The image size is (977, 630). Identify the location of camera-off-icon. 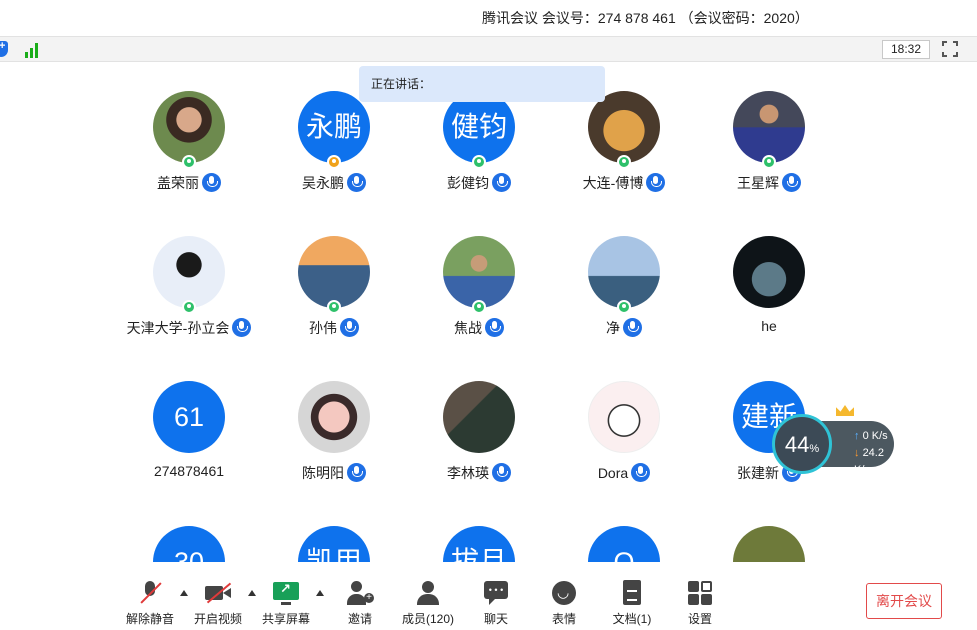
(218, 593).